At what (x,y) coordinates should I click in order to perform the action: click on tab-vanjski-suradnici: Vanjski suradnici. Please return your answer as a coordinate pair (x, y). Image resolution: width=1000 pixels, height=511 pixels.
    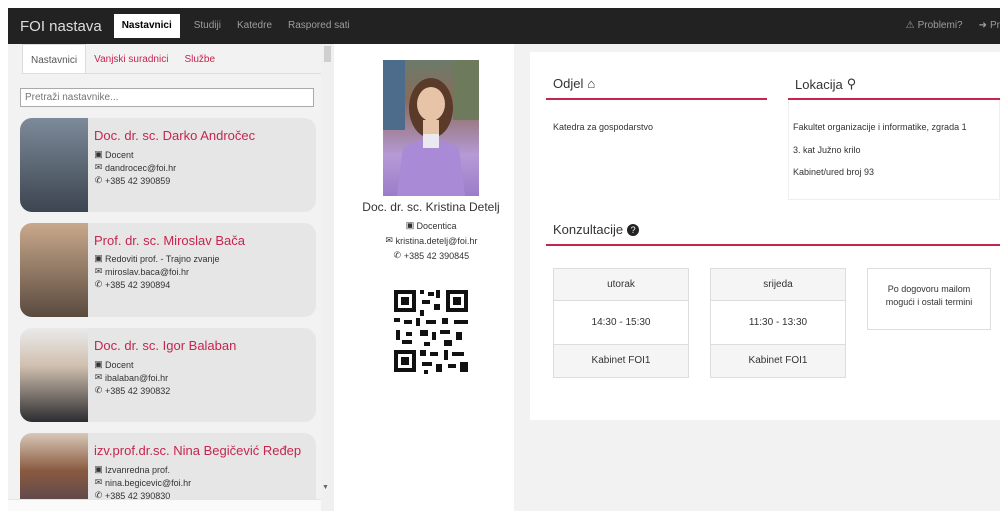
    Looking at the image, I should click on (131, 58).